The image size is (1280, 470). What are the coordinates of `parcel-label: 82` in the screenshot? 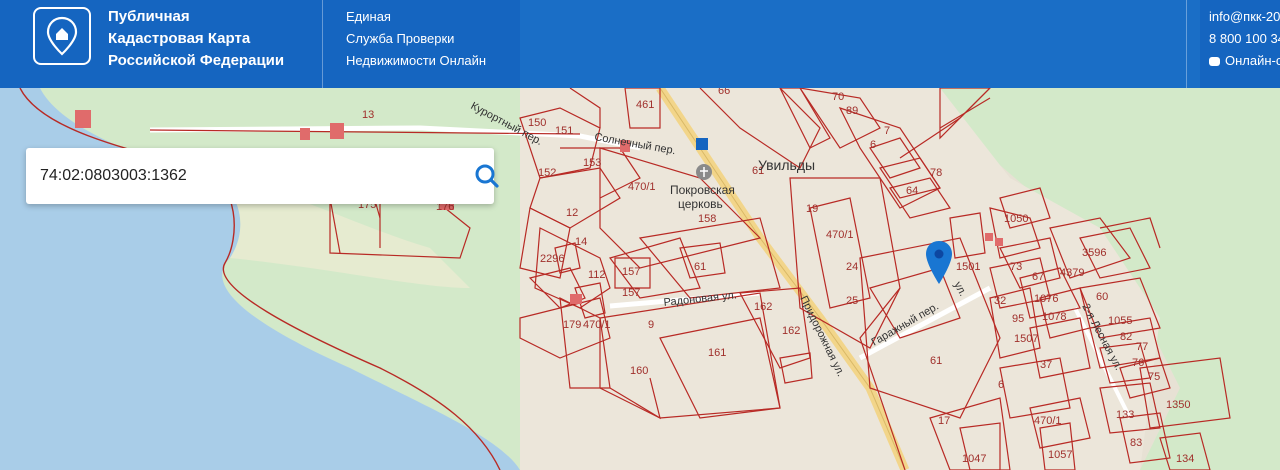 It's located at (1126, 337).